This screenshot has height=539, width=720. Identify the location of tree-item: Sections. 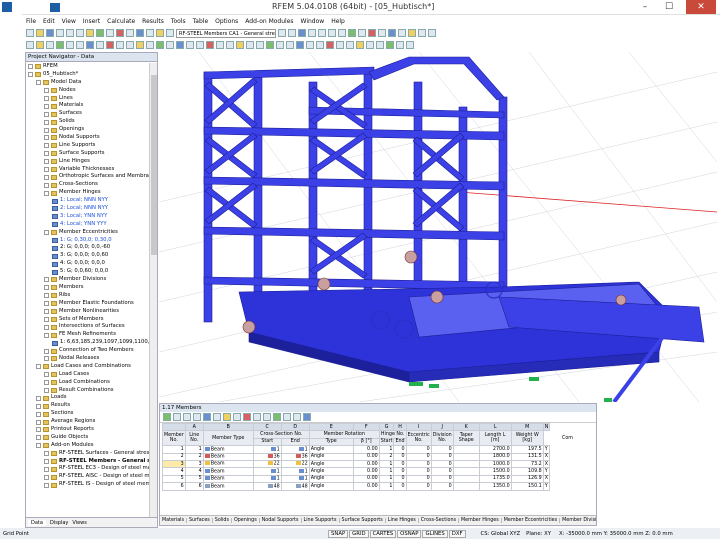
(88, 414).